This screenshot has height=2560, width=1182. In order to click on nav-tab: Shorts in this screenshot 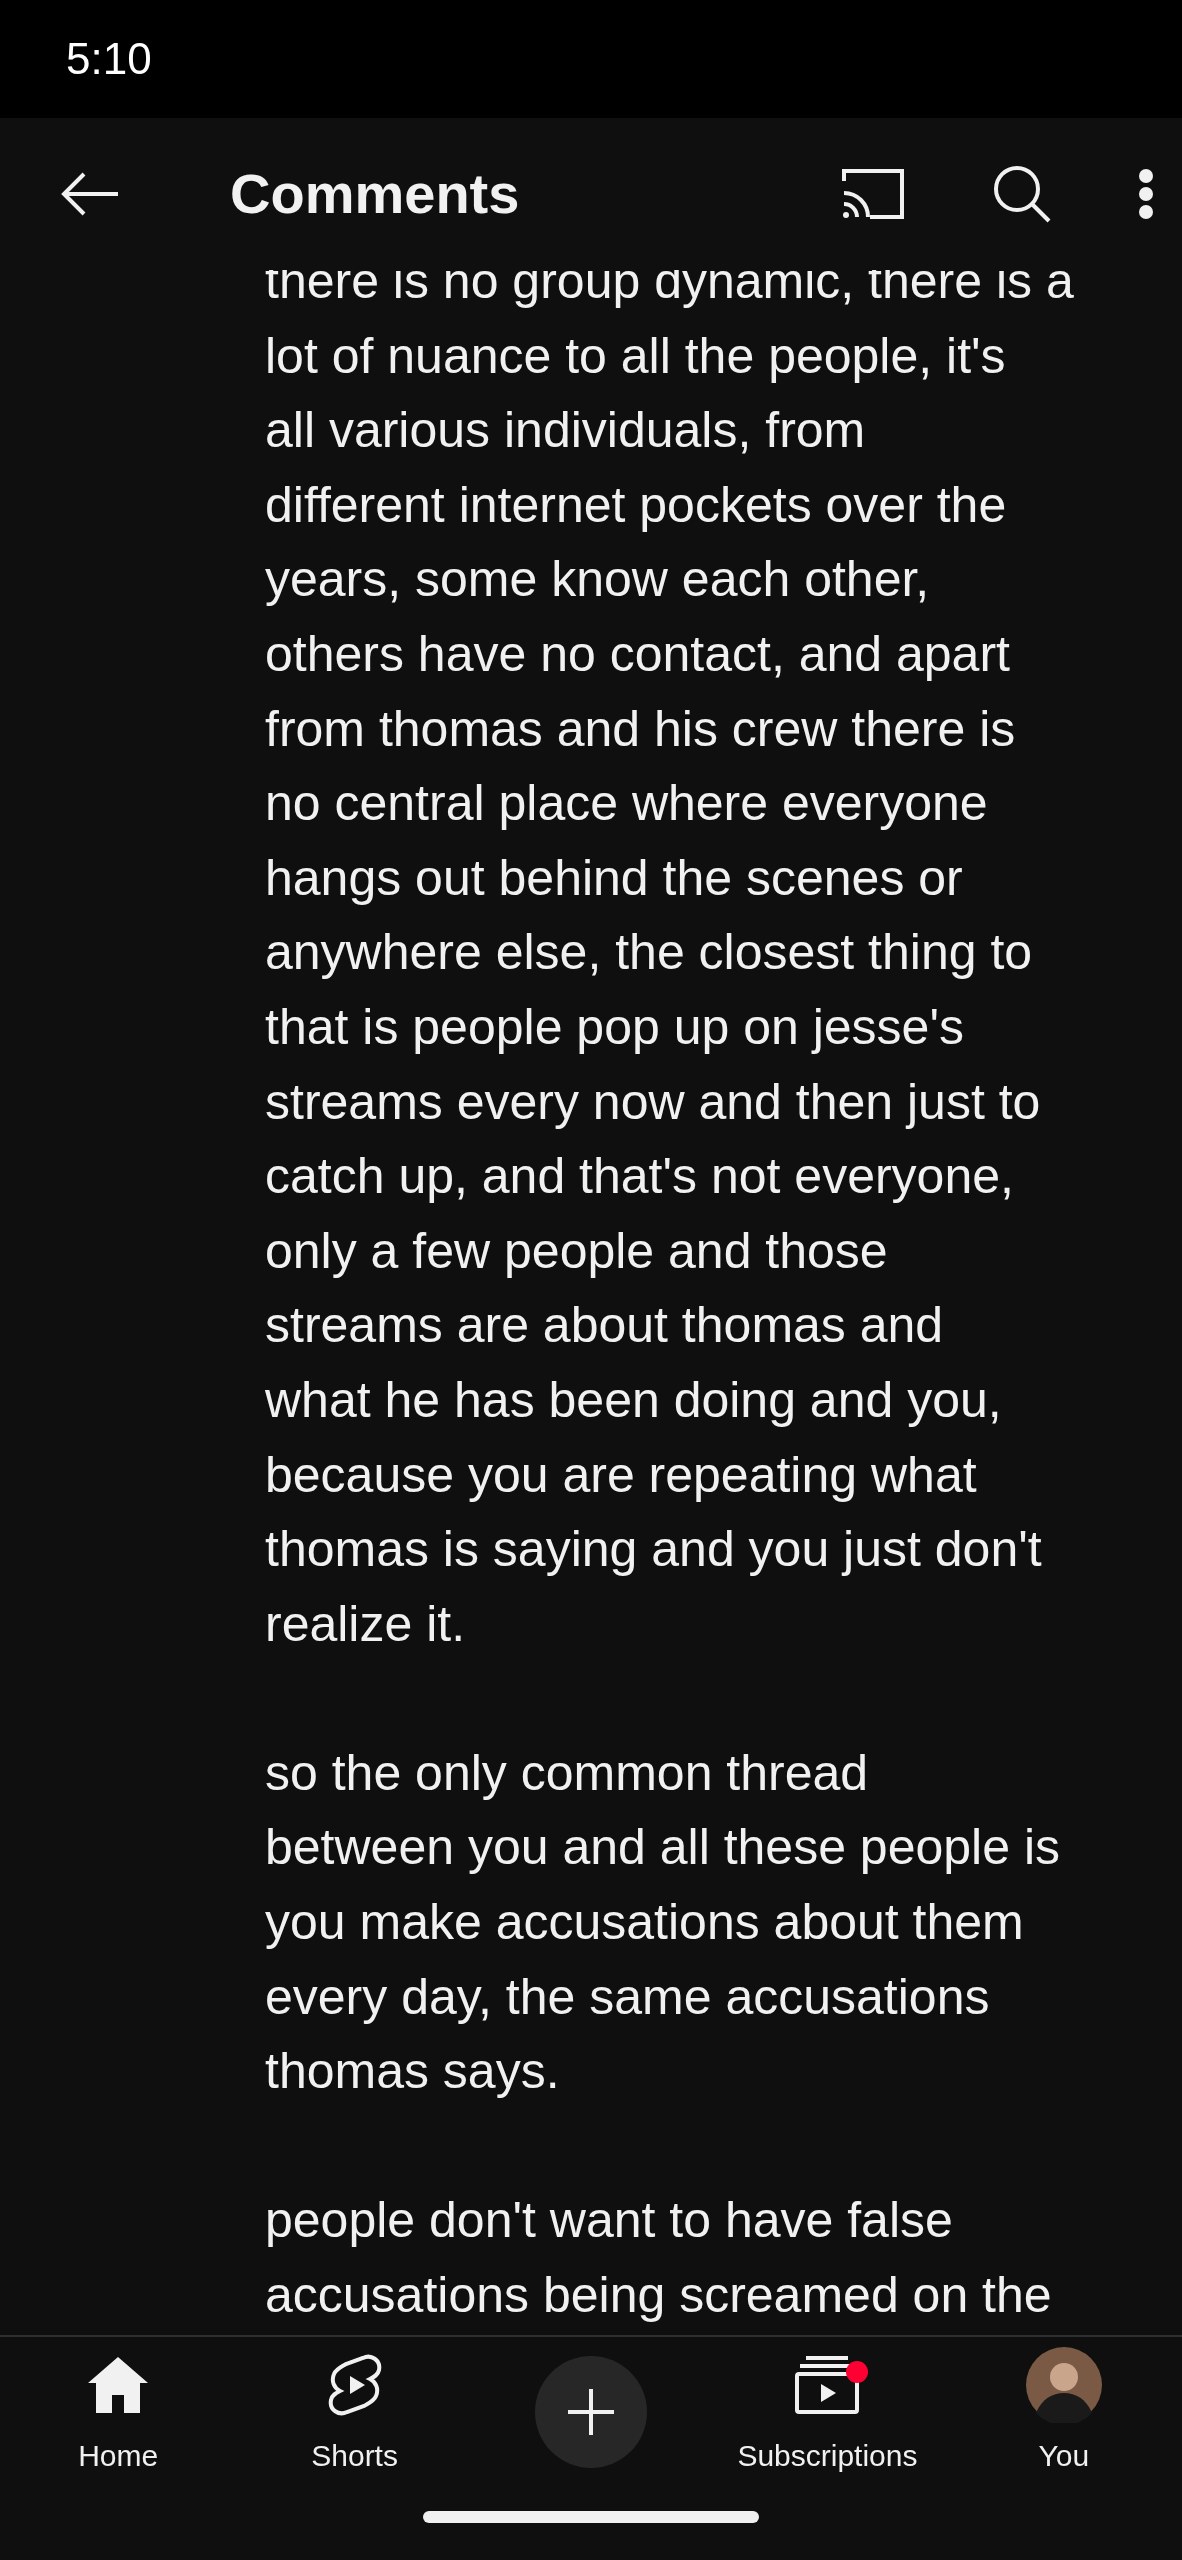, I will do `click(354, 2412)`.